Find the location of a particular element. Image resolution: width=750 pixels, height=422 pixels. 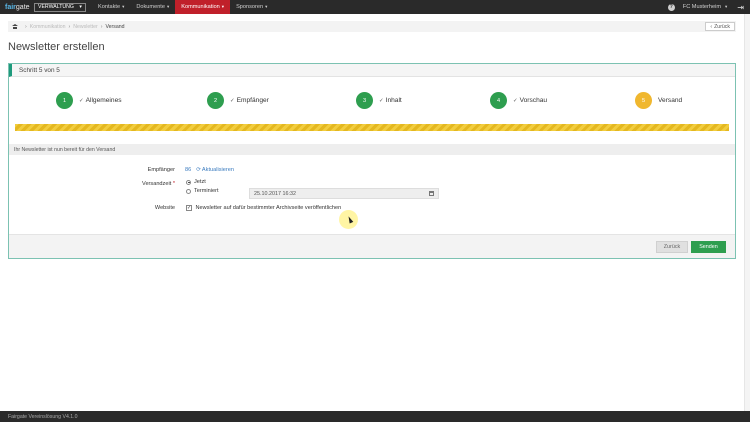

breadcrumb-item-newsletter: Newsletter is located at coordinates (85, 27).